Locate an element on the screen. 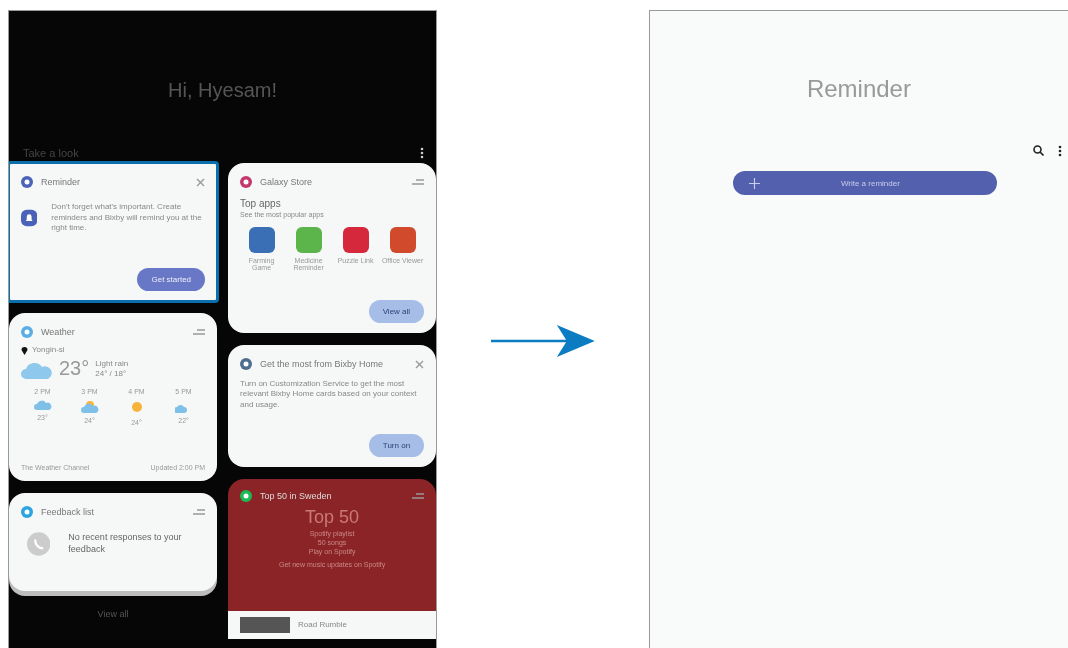 This screenshot has height=648, width=1068. condition-text: Light rain is located at coordinates (112, 363).